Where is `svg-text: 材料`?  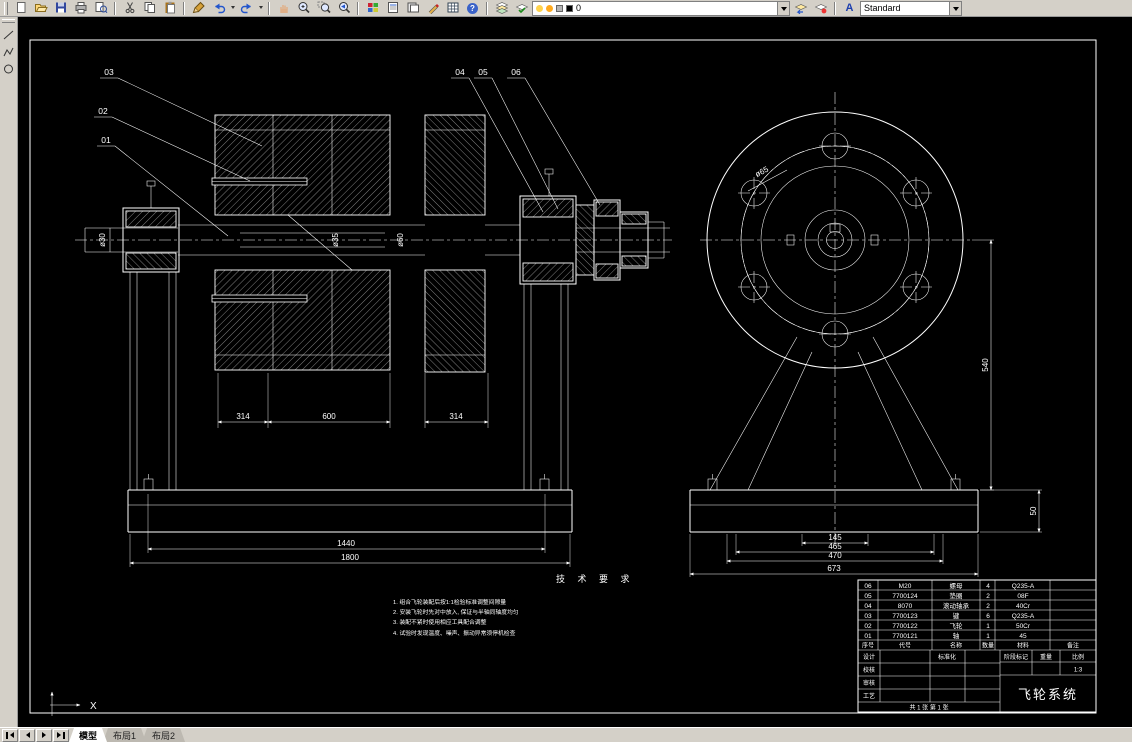 svg-text: 材料 is located at coordinates (1023, 646).